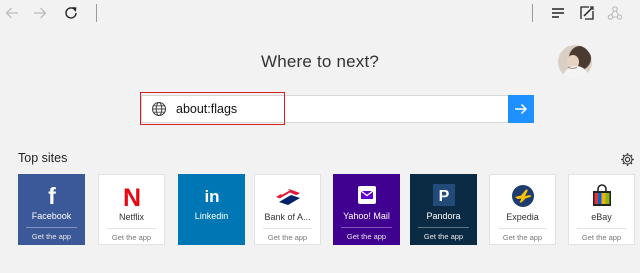 This screenshot has width=640, height=273. I want to click on netflix-logo-icon: N, so click(131, 196).